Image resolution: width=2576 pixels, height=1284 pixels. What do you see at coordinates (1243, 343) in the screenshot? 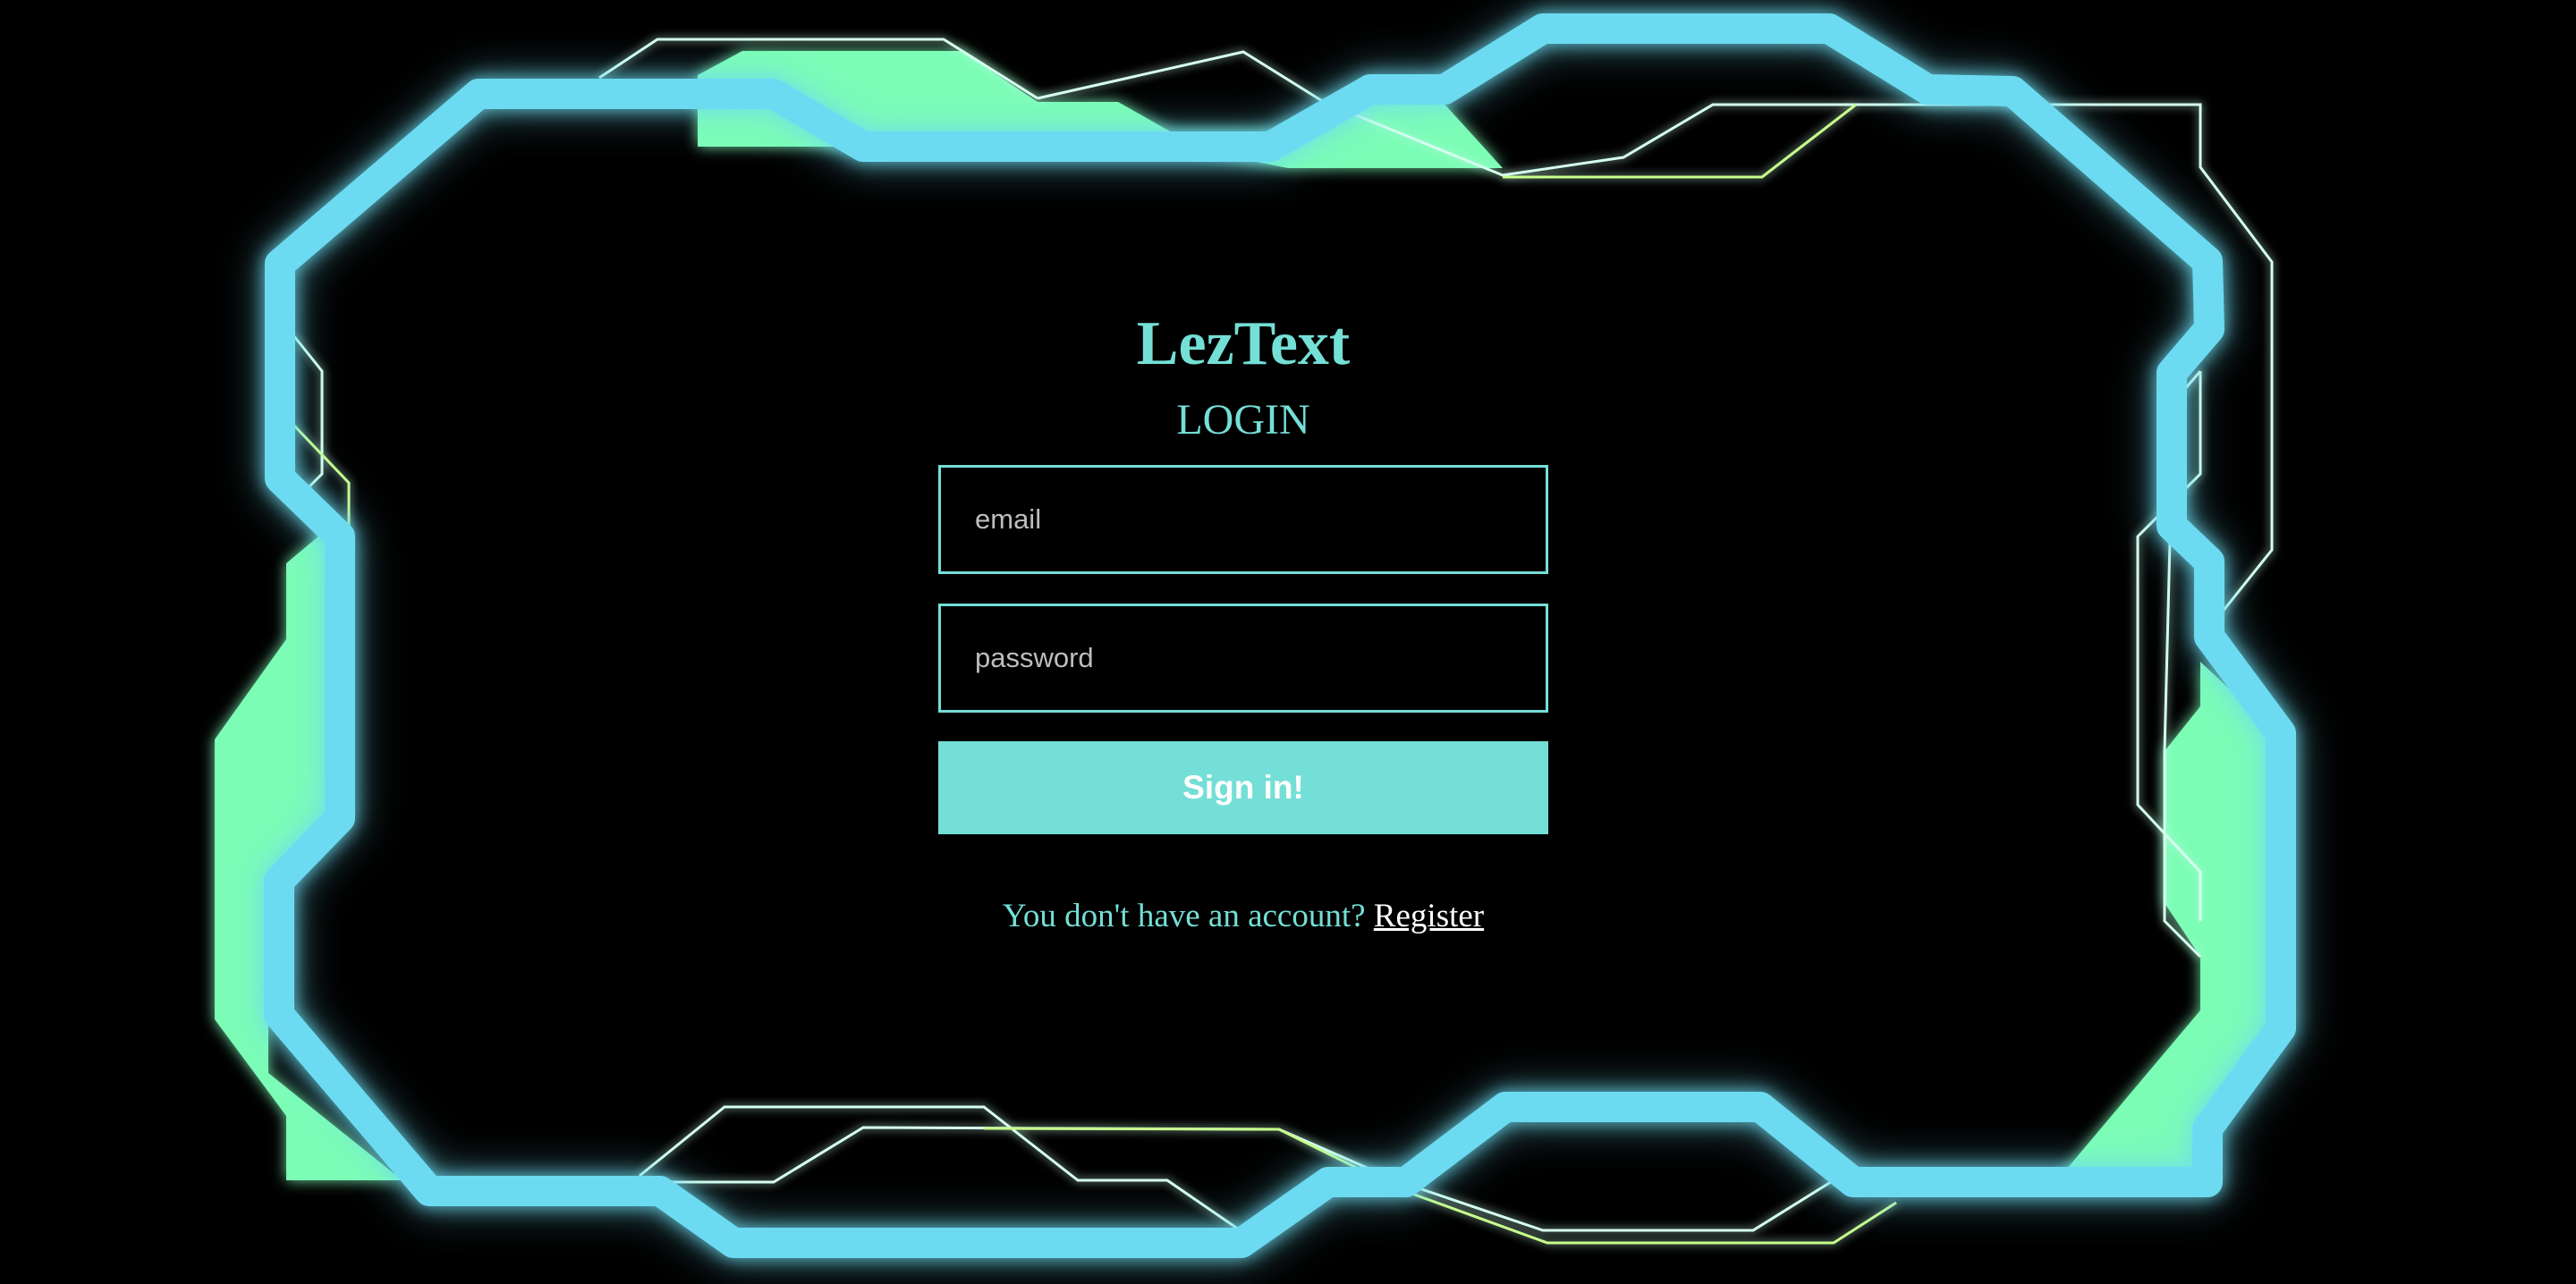
I see `app-title: LezText` at bounding box center [1243, 343].